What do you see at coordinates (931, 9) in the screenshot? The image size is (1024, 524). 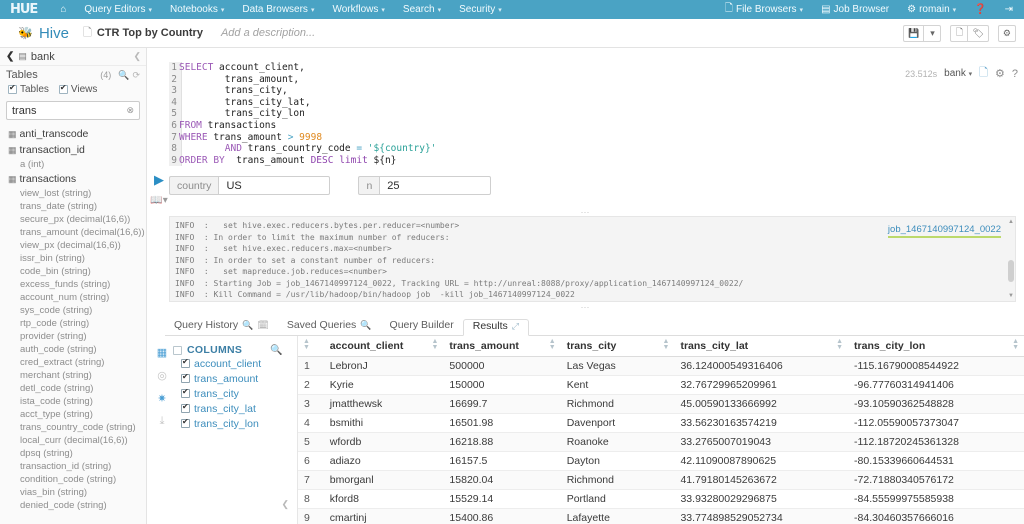 I see `nav-user-menu: ⚙ romain ▾` at bounding box center [931, 9].